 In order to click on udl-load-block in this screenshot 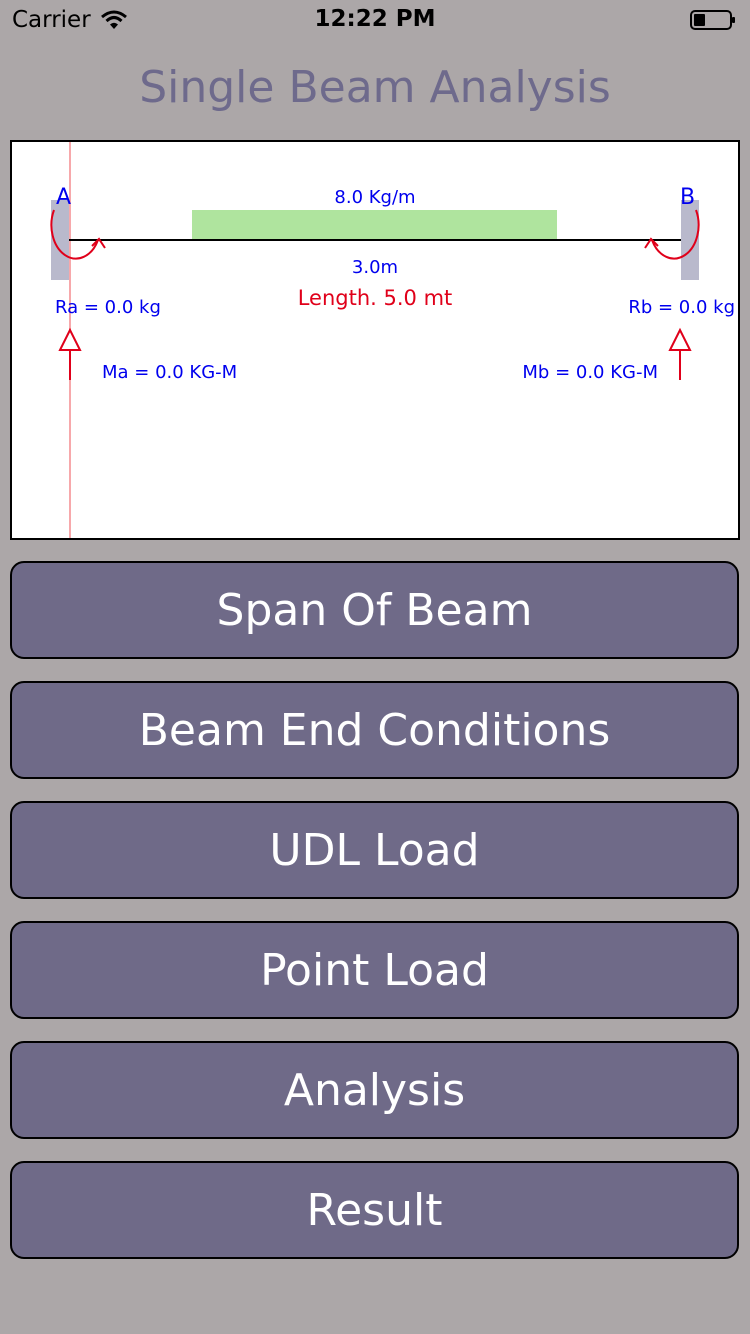, I will do `click(374, 225)`.